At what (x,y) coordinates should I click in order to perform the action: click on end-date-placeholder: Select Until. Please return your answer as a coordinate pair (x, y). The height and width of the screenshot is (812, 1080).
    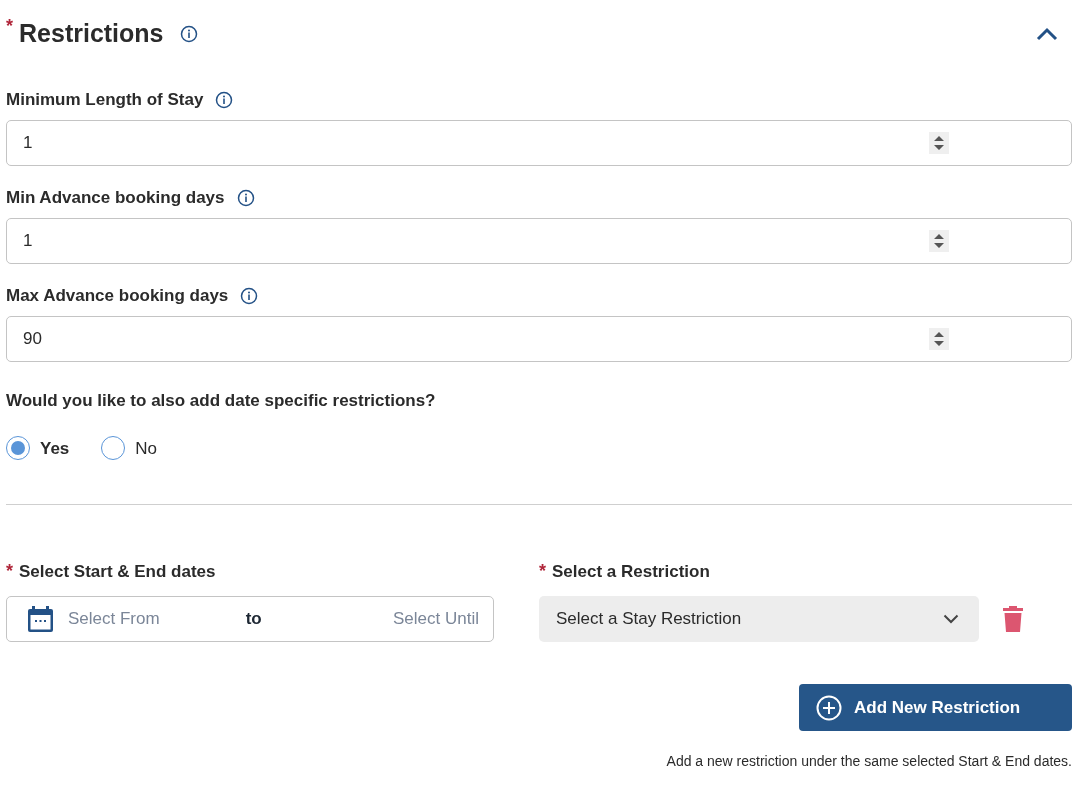
    Looking at the image, I should click on (436, 619).